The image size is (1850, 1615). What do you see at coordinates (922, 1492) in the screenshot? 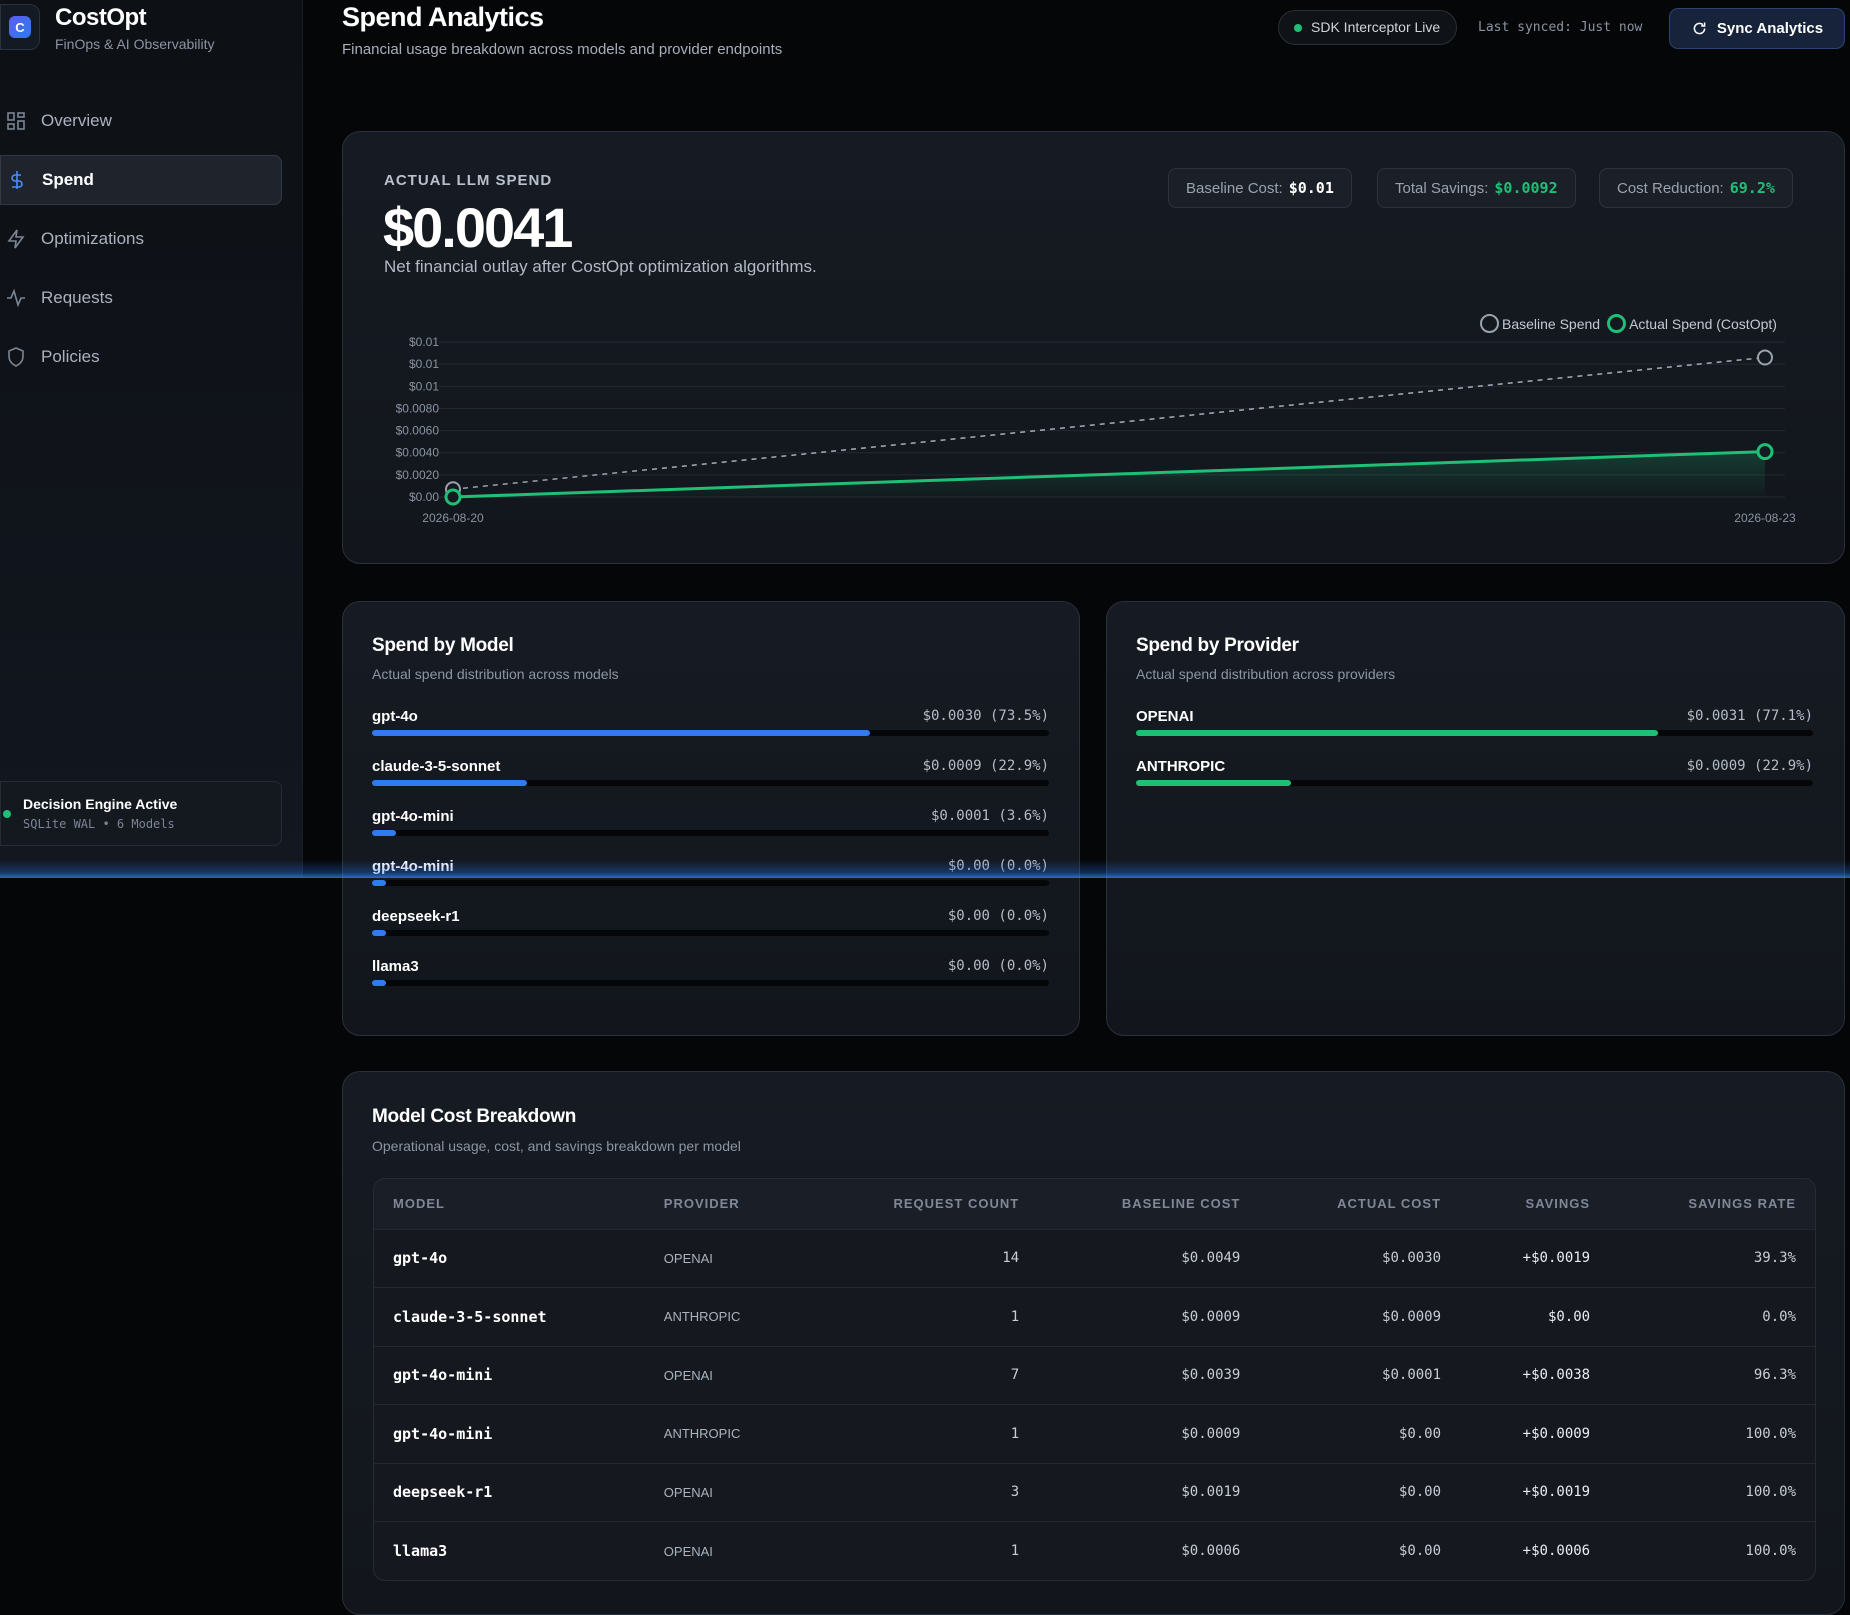
I see `table-cell: 3` at bounding box center [922, 1492].